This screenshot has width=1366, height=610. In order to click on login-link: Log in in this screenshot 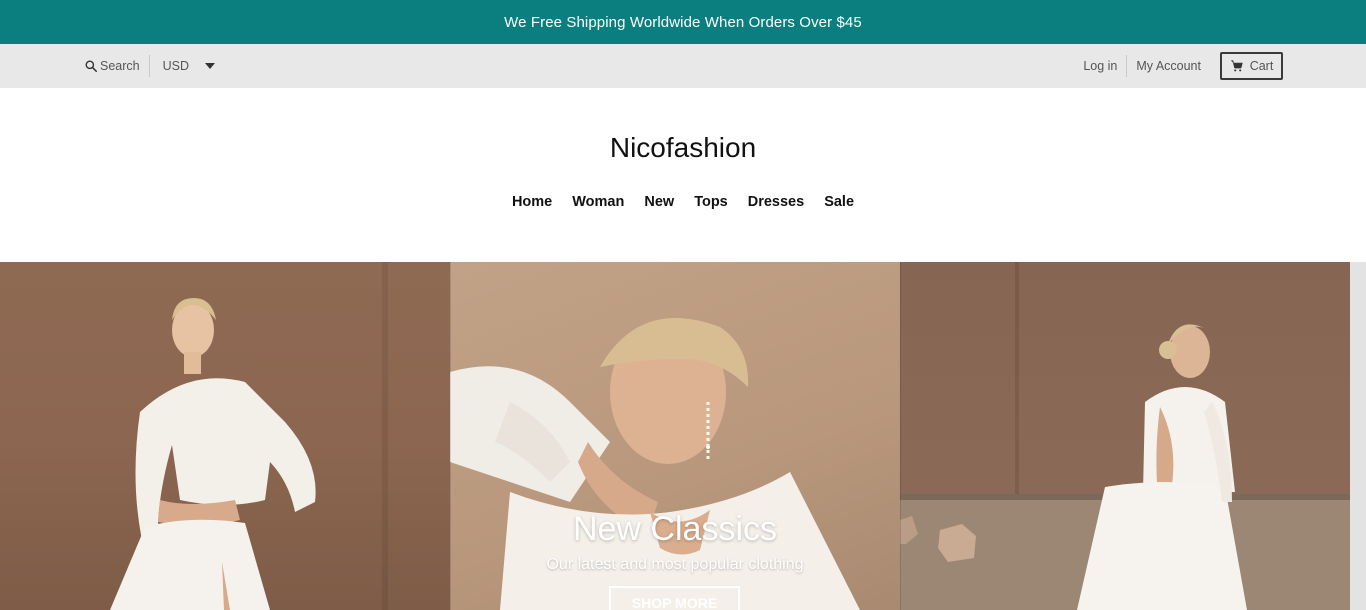, I will do `click(1100, 66)`.